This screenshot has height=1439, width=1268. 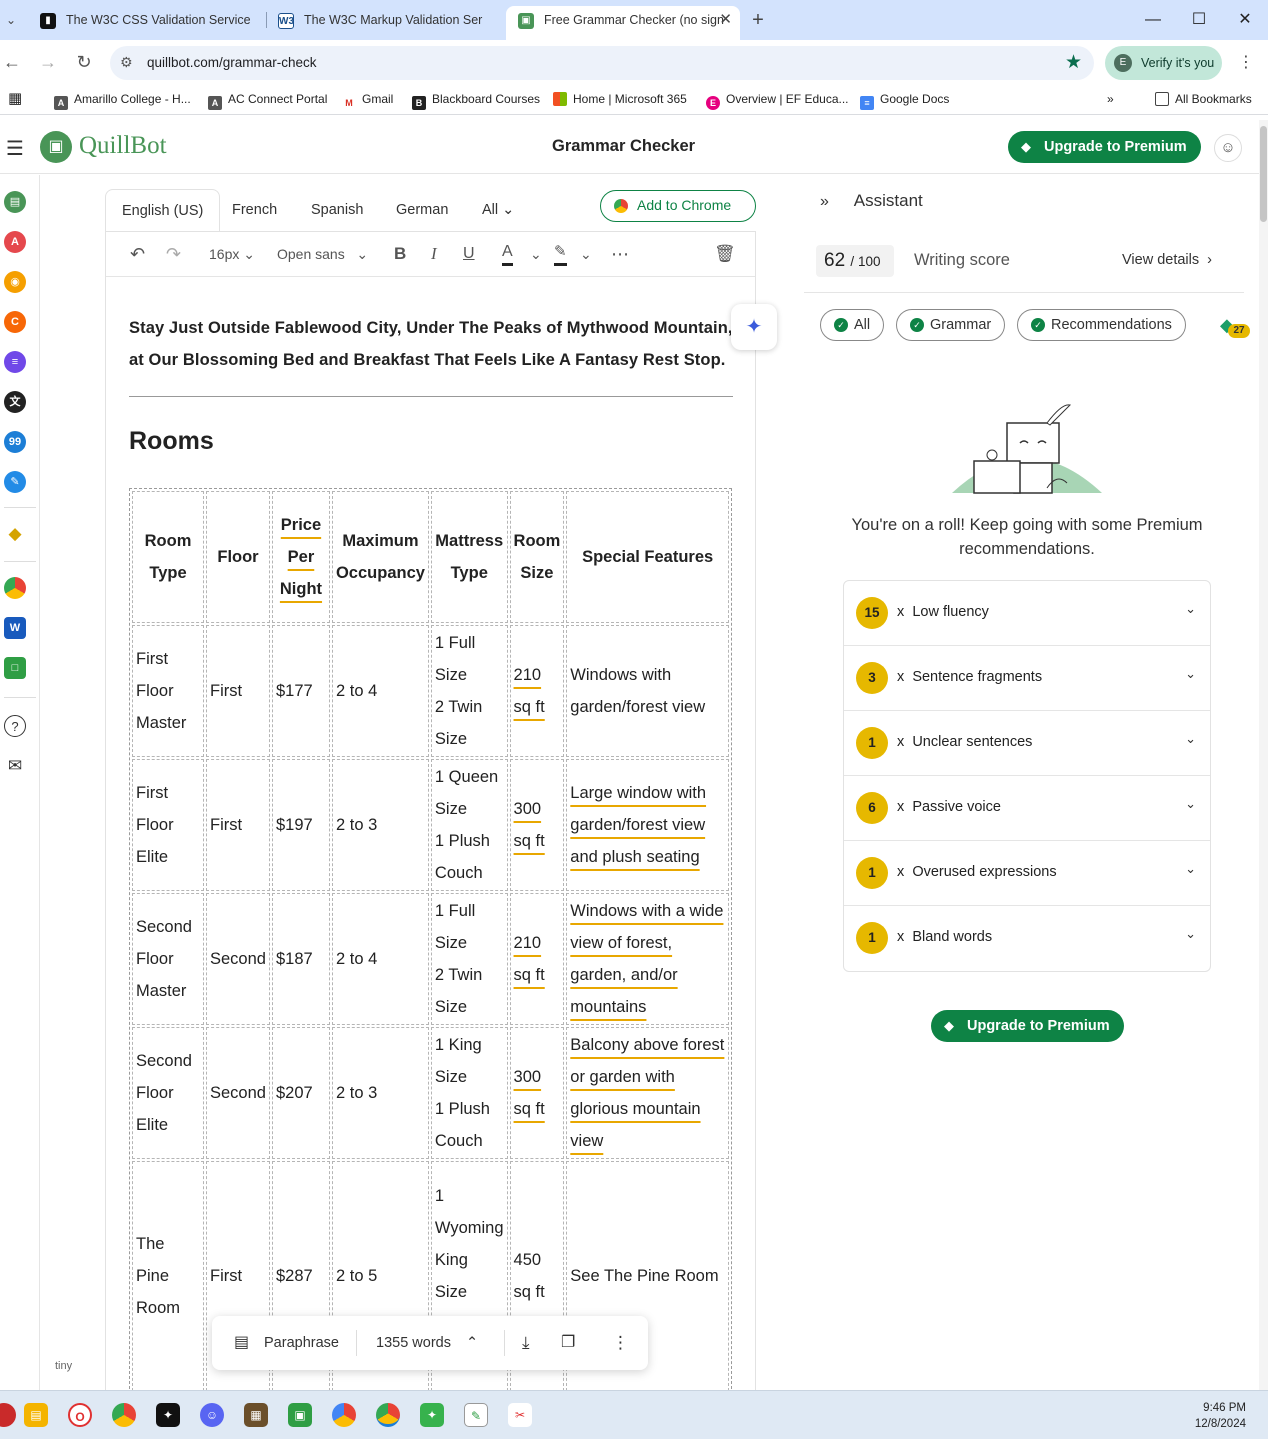 I want to click on upgrade-premium-button: ◆ Upgrade to Premium, so click(x=1104, y=147).